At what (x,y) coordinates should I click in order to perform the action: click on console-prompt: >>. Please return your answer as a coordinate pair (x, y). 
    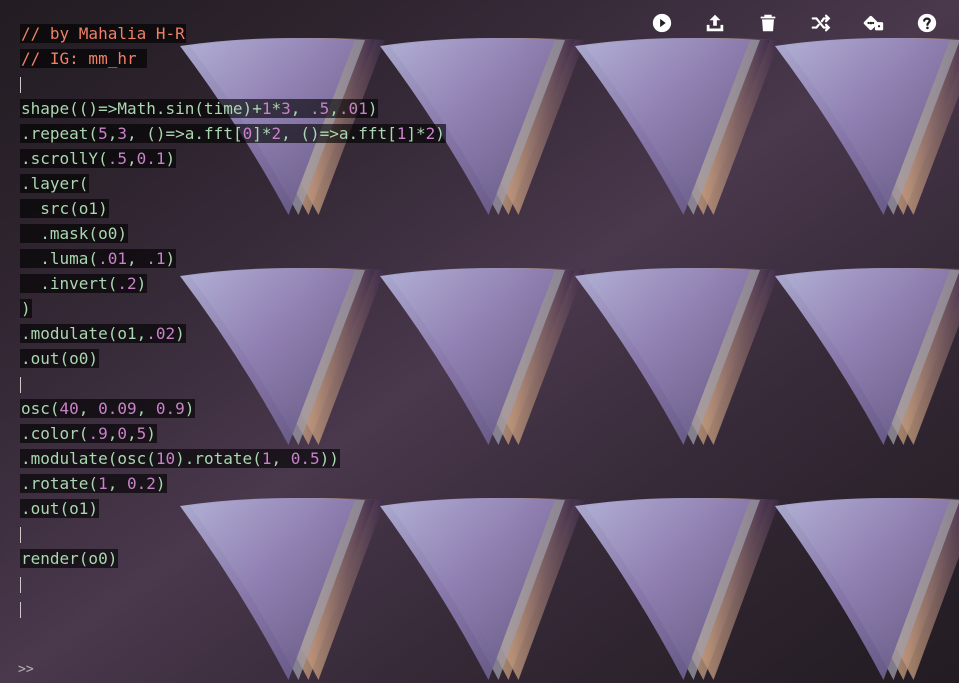
    Looking at the image, I should click on (26, 669).